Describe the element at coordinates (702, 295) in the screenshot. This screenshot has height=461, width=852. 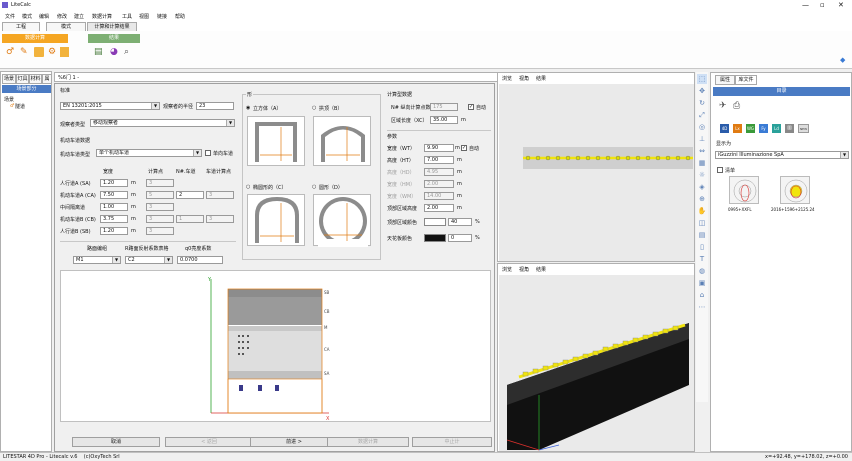
I see `tool-lock-icon: ⌂` at that location.